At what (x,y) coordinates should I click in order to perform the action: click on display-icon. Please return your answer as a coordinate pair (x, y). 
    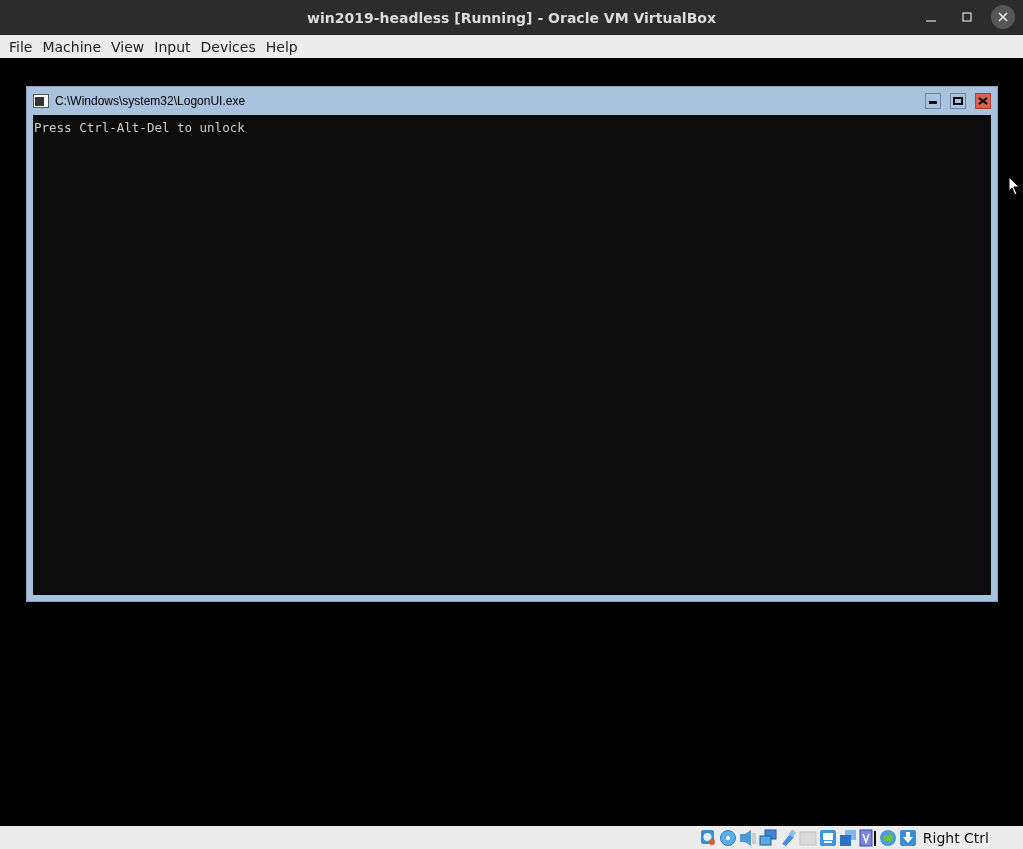
    Looking at the image, I should click on (827, 837).